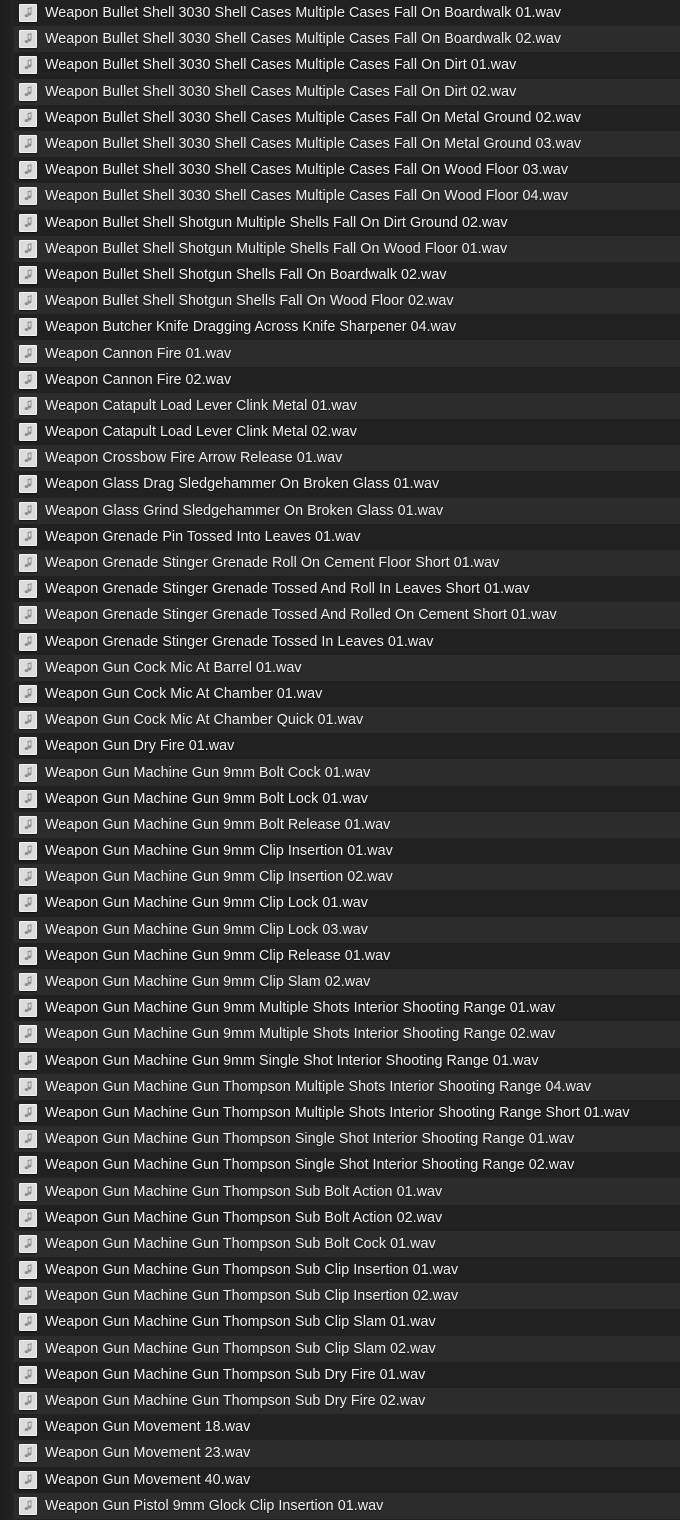  What do you see at coordinates (340, 1453) in the screenshot?
I see `file-row: Weapon Gun Movement 23.wav` at bounding box center [340, 1453].